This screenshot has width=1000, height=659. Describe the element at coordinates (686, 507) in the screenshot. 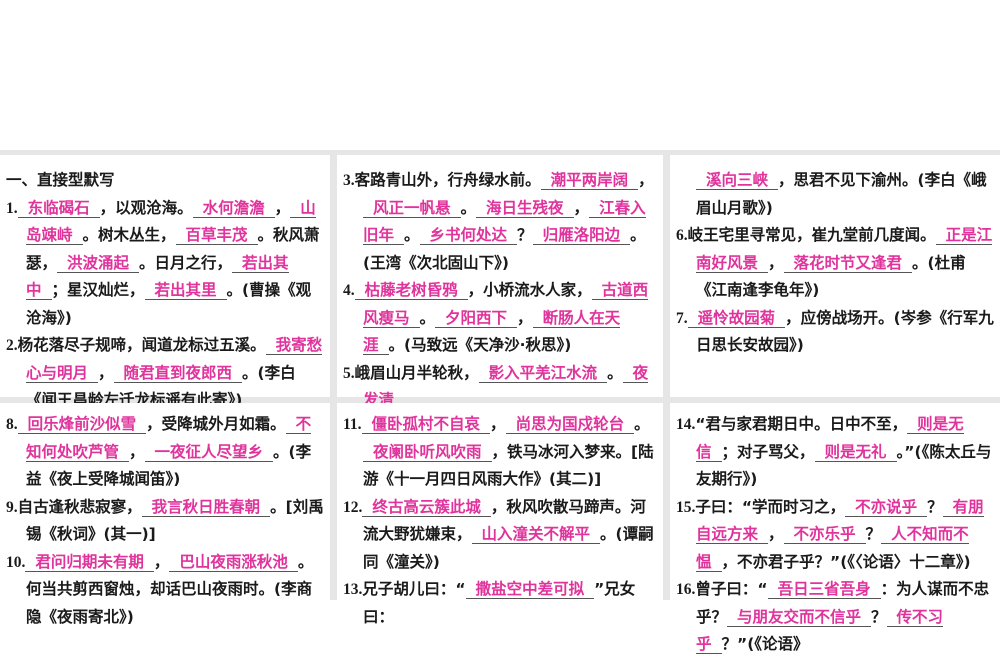

I see `question-number: 15.` at that location.